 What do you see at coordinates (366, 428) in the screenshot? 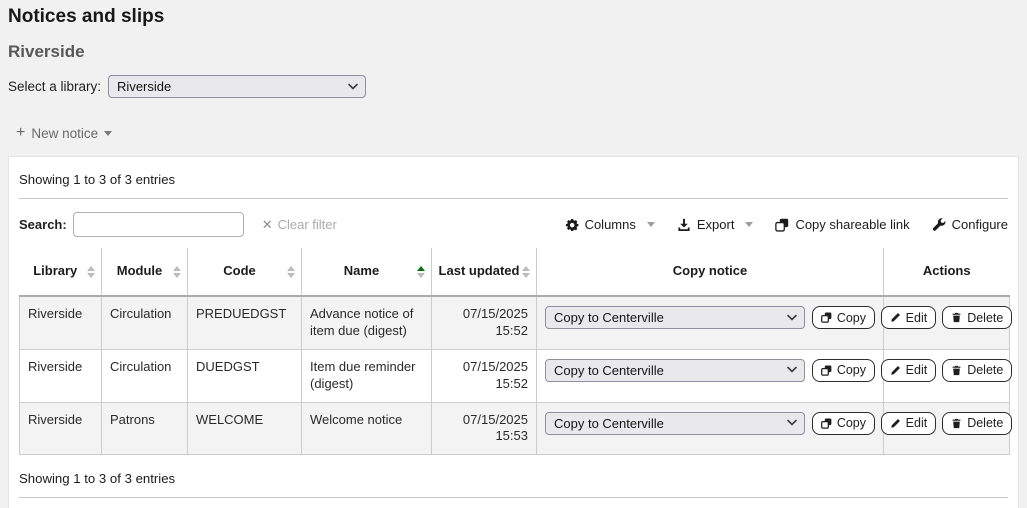
I see `cell-name: Welcome notice` at bounding box center [366, 428].